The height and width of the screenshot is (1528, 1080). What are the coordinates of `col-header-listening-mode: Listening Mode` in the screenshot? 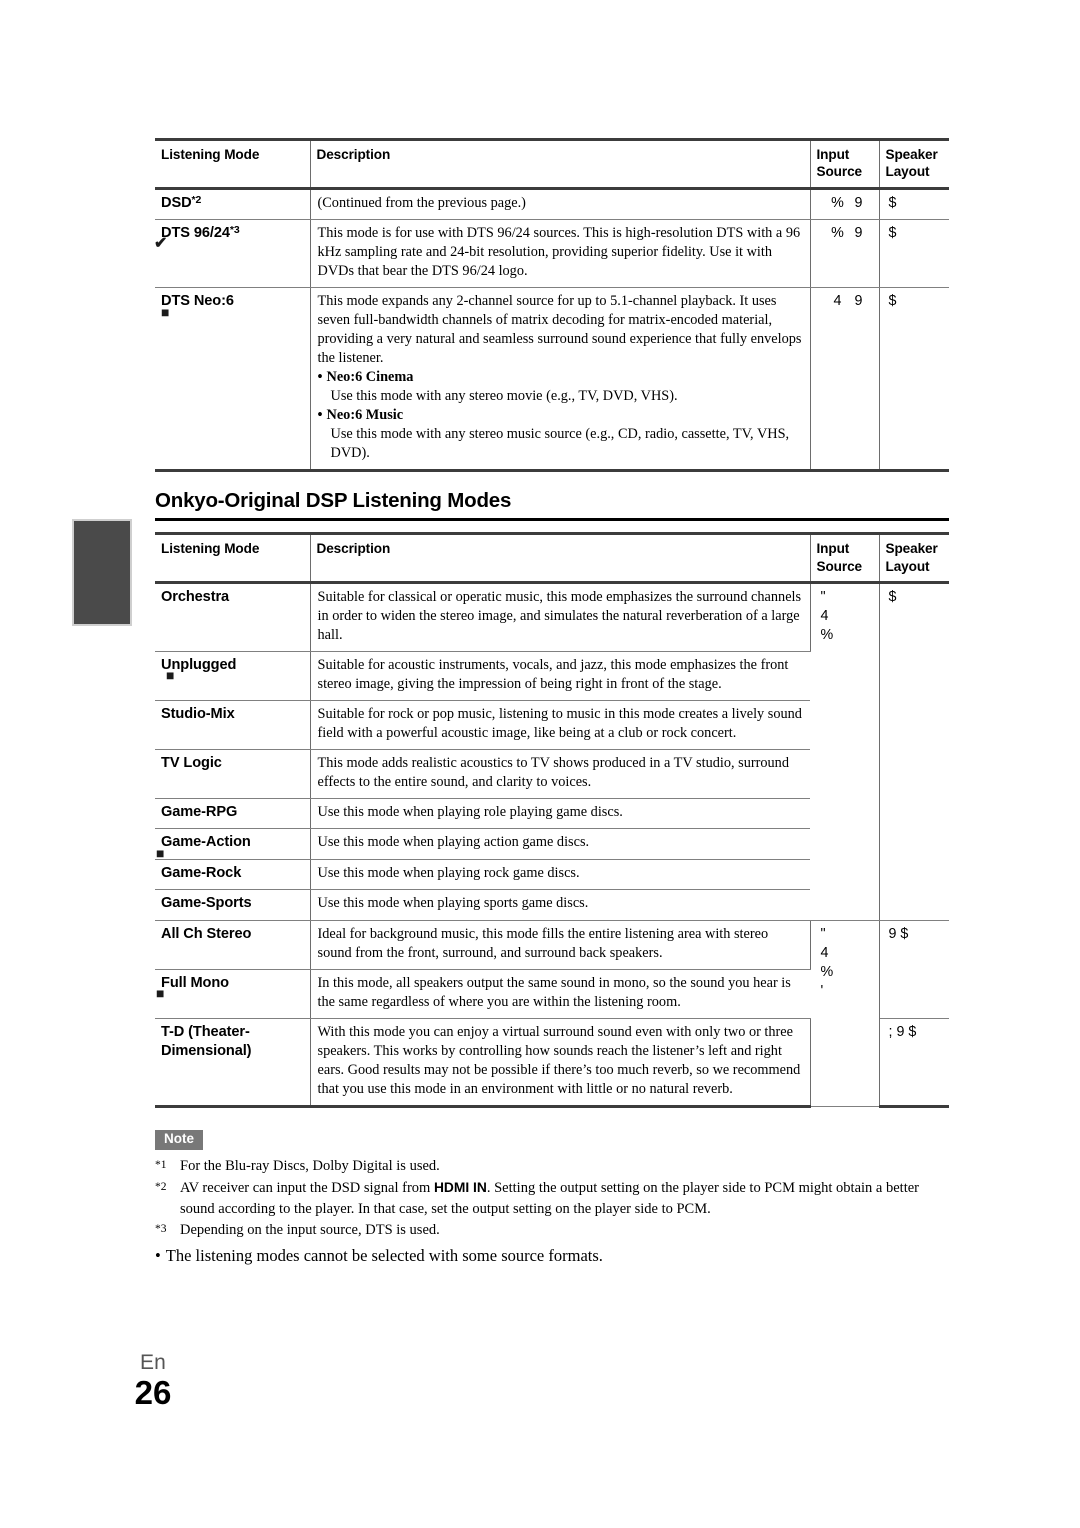 It's located at (233, 164).